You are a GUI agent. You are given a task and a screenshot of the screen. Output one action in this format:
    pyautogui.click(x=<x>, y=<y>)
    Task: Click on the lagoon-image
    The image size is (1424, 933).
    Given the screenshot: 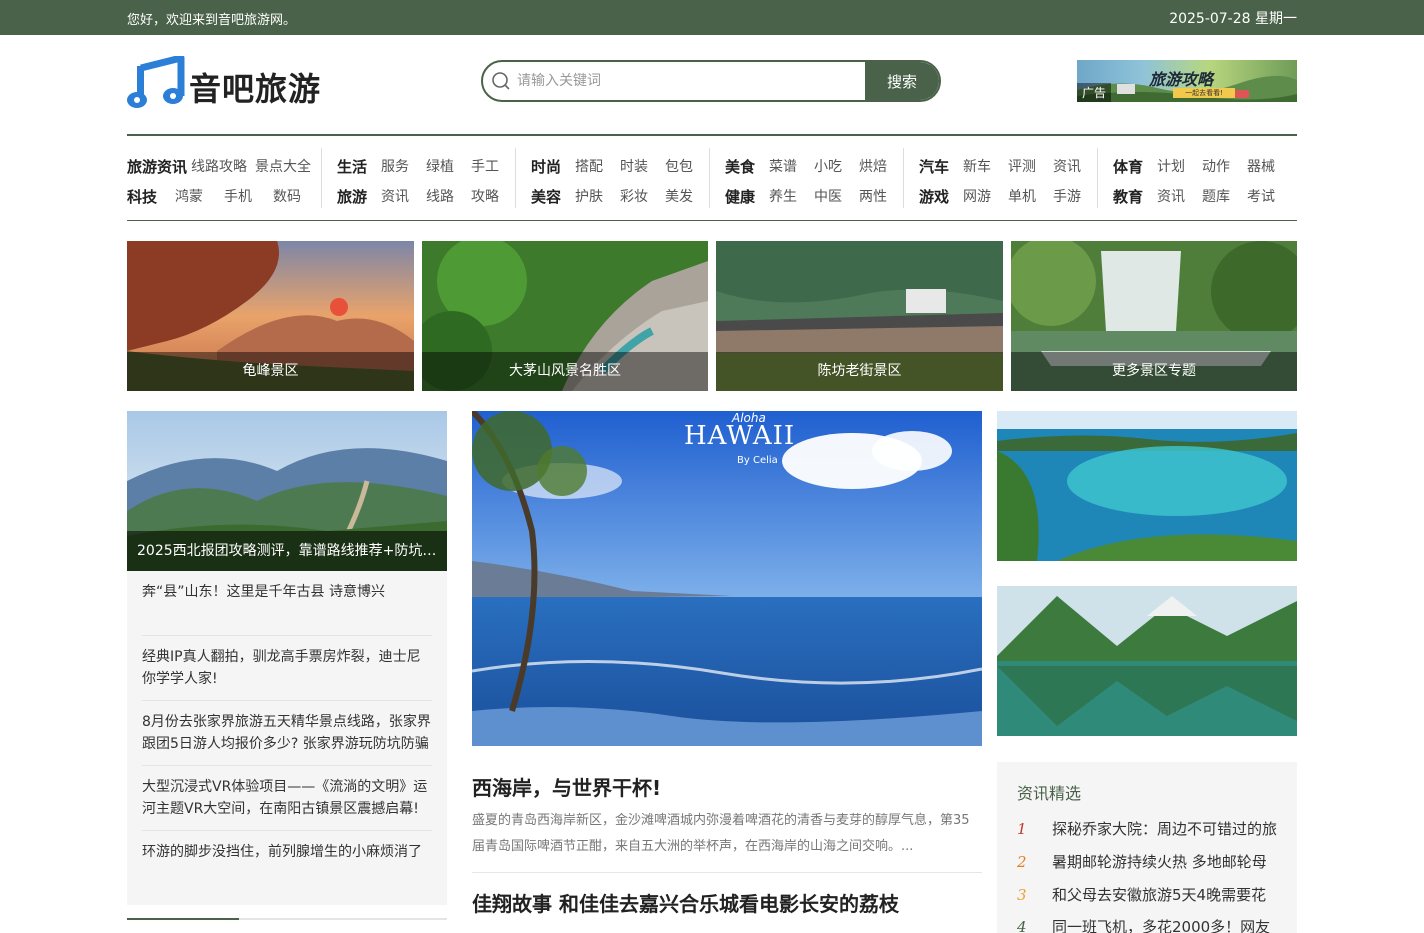 What is the action you would take?
    pyautogui.click(x=1147, y=486)
    